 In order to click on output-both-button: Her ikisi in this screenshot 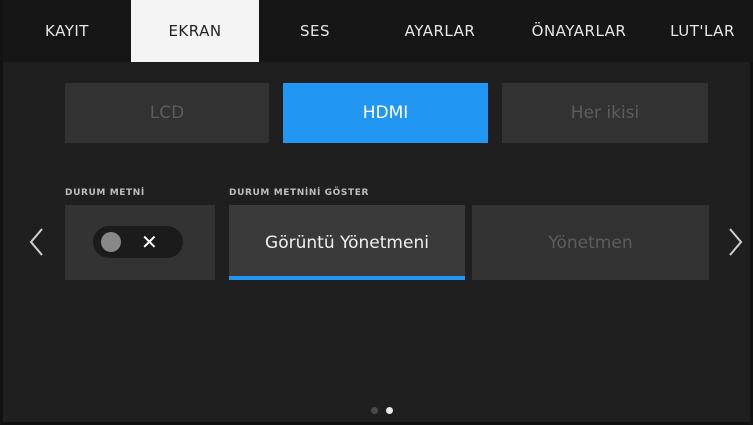, I will do `click(605, 113)`.